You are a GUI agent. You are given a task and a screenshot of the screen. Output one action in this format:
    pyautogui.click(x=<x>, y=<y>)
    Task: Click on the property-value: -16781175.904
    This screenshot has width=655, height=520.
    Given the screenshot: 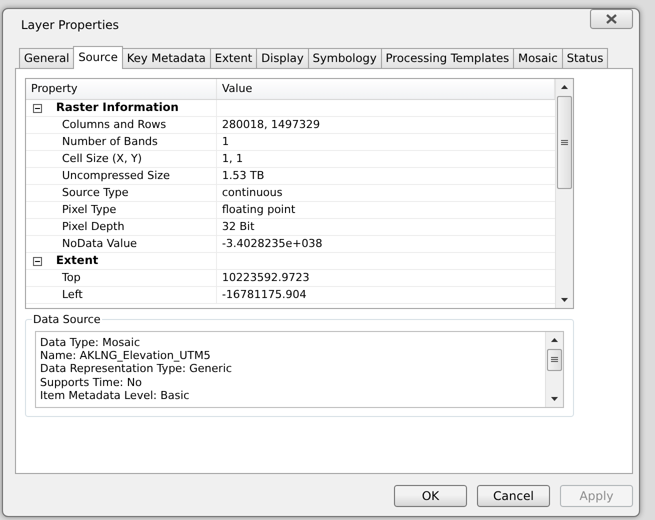 What is the action you would take?
    pyautogui.click(x=264, y=295)
    